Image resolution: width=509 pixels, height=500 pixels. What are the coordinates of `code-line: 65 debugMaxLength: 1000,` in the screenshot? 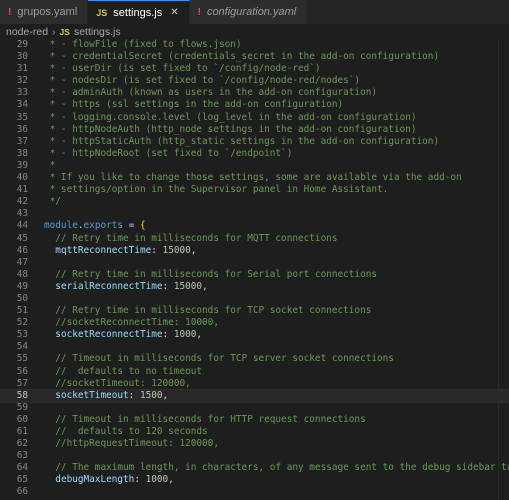 It's located at (254, 480).